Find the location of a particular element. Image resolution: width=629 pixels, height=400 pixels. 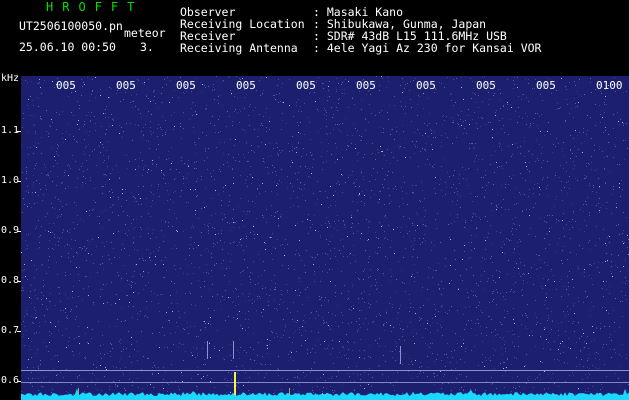

time-tick-4: 005 is located at coordinates (246, 85).